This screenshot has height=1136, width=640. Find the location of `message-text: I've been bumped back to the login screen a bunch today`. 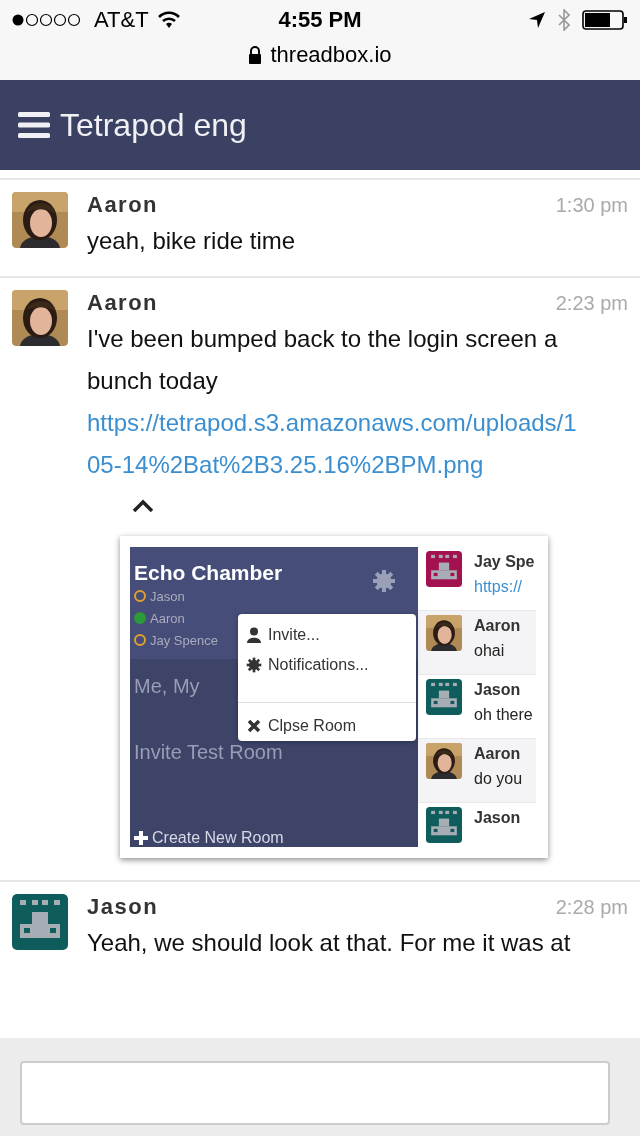

message-text: I've been bumped back to the login screen a bunch today is located at coordinates (323, 360).